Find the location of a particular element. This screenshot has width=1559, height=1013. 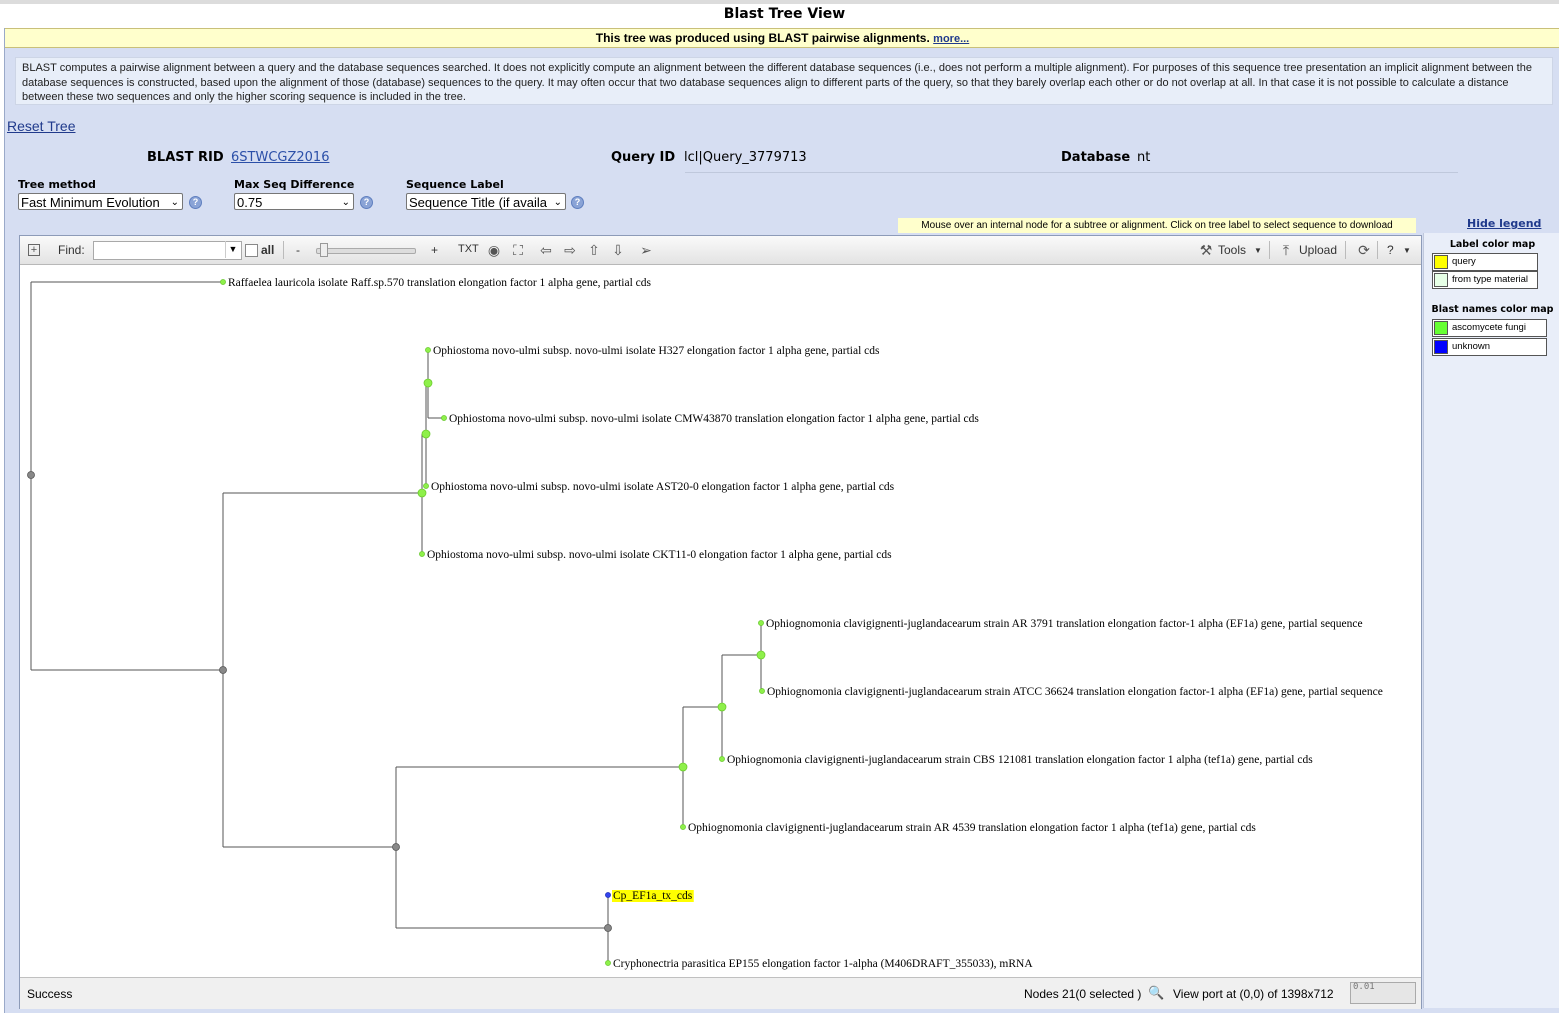

reset-tree-link: Reset Tree is located at coordinates (41, 126).